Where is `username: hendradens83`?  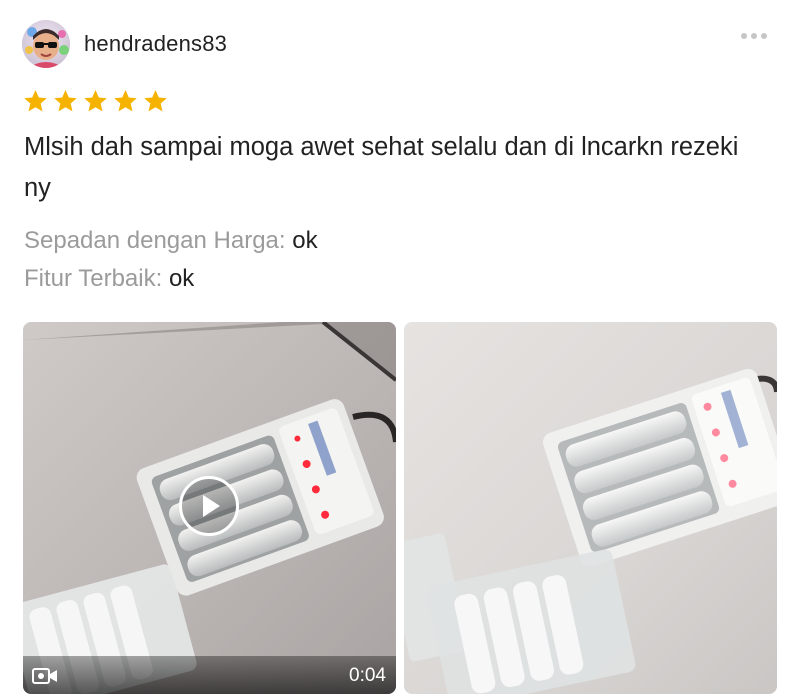 username: hendradens83 is located at coordinates (155, 44).